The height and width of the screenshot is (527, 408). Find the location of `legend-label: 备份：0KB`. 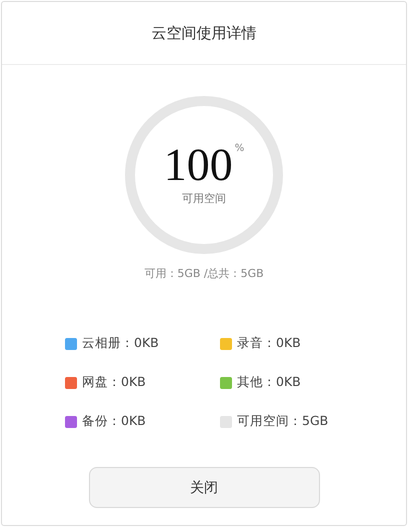

legend-label: 备份：0KB is located at coordinates (114, 421).